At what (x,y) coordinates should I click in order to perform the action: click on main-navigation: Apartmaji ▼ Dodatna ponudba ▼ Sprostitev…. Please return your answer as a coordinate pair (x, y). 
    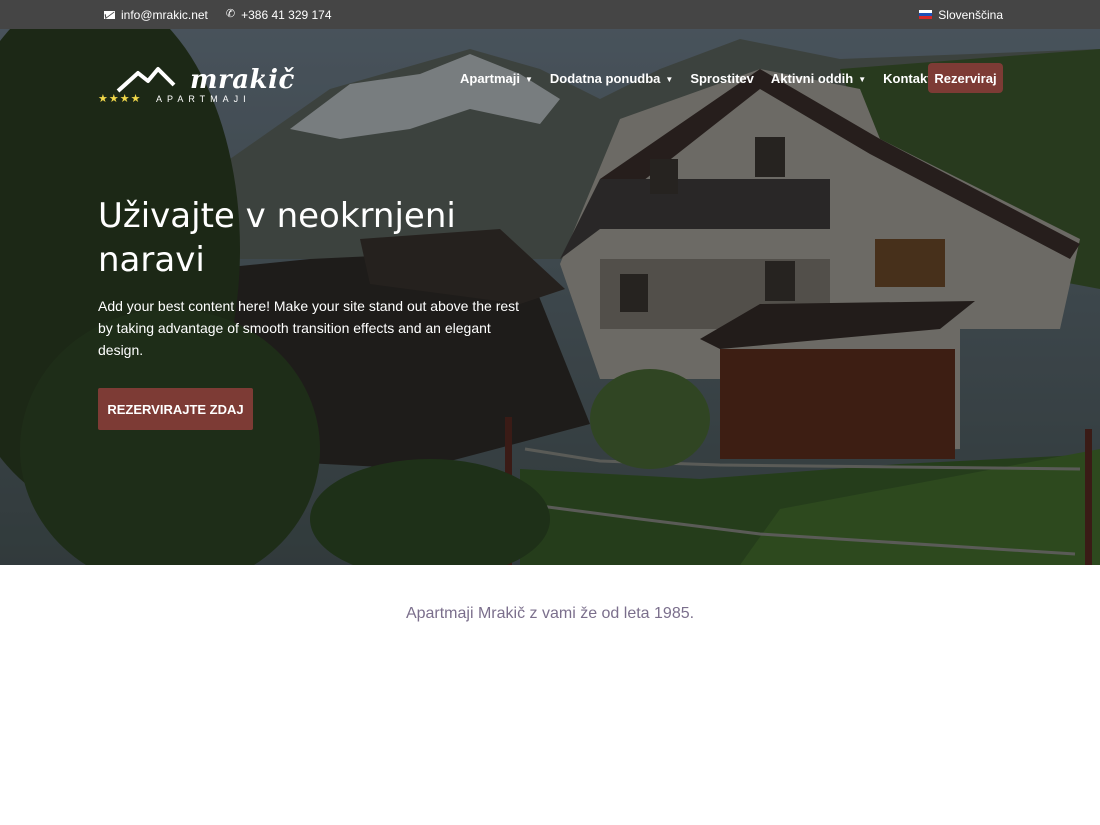
    Looking at the image, I should click on (704, 78).